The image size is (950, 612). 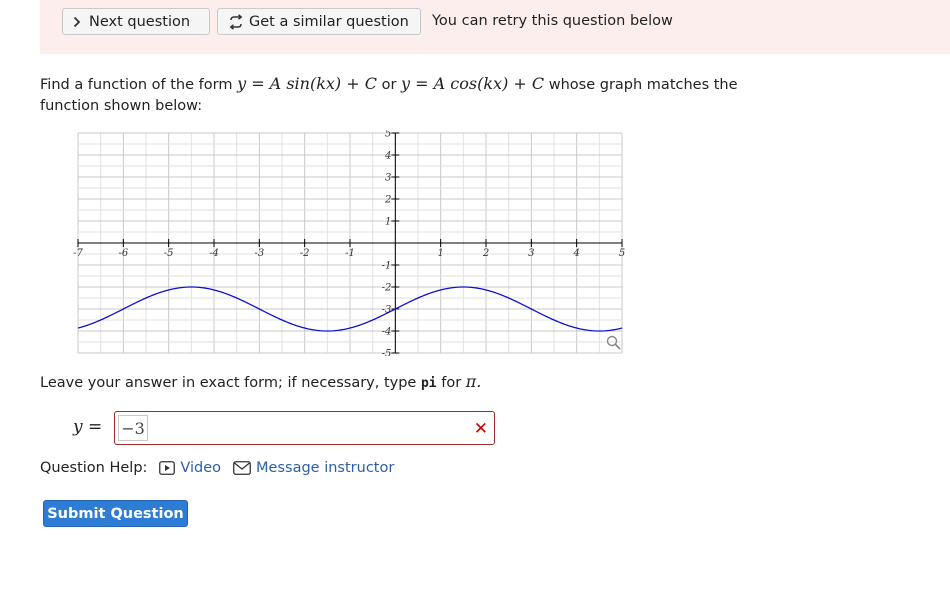 I want to click on x-tick-label: -7, so click(x=78, y=253).